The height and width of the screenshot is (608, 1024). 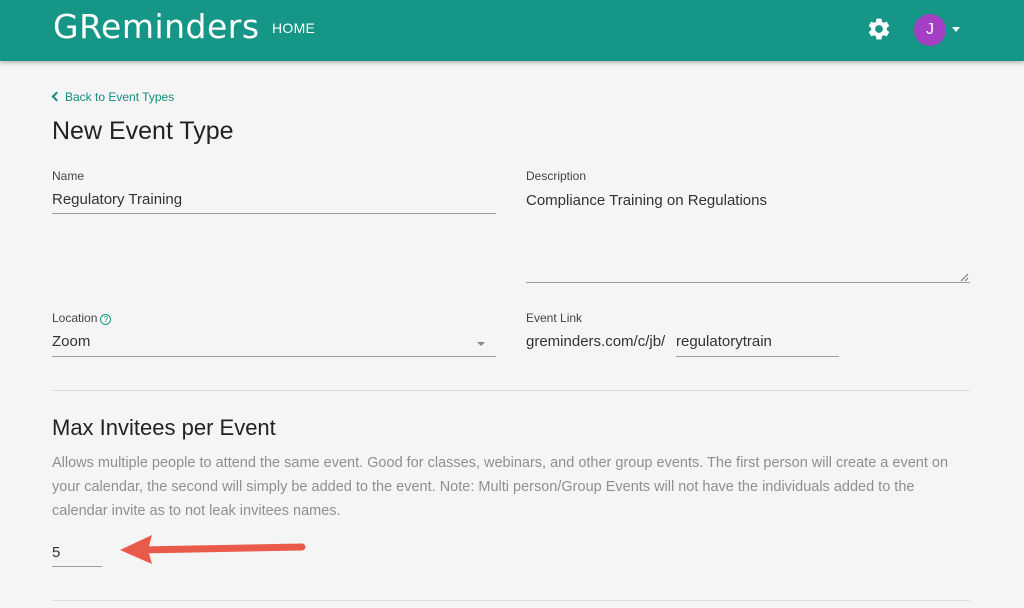 What do you see at coordinates (56, 96) in the screenshot?
I see `chevron-left-icon` at bounding box center [56, 96].